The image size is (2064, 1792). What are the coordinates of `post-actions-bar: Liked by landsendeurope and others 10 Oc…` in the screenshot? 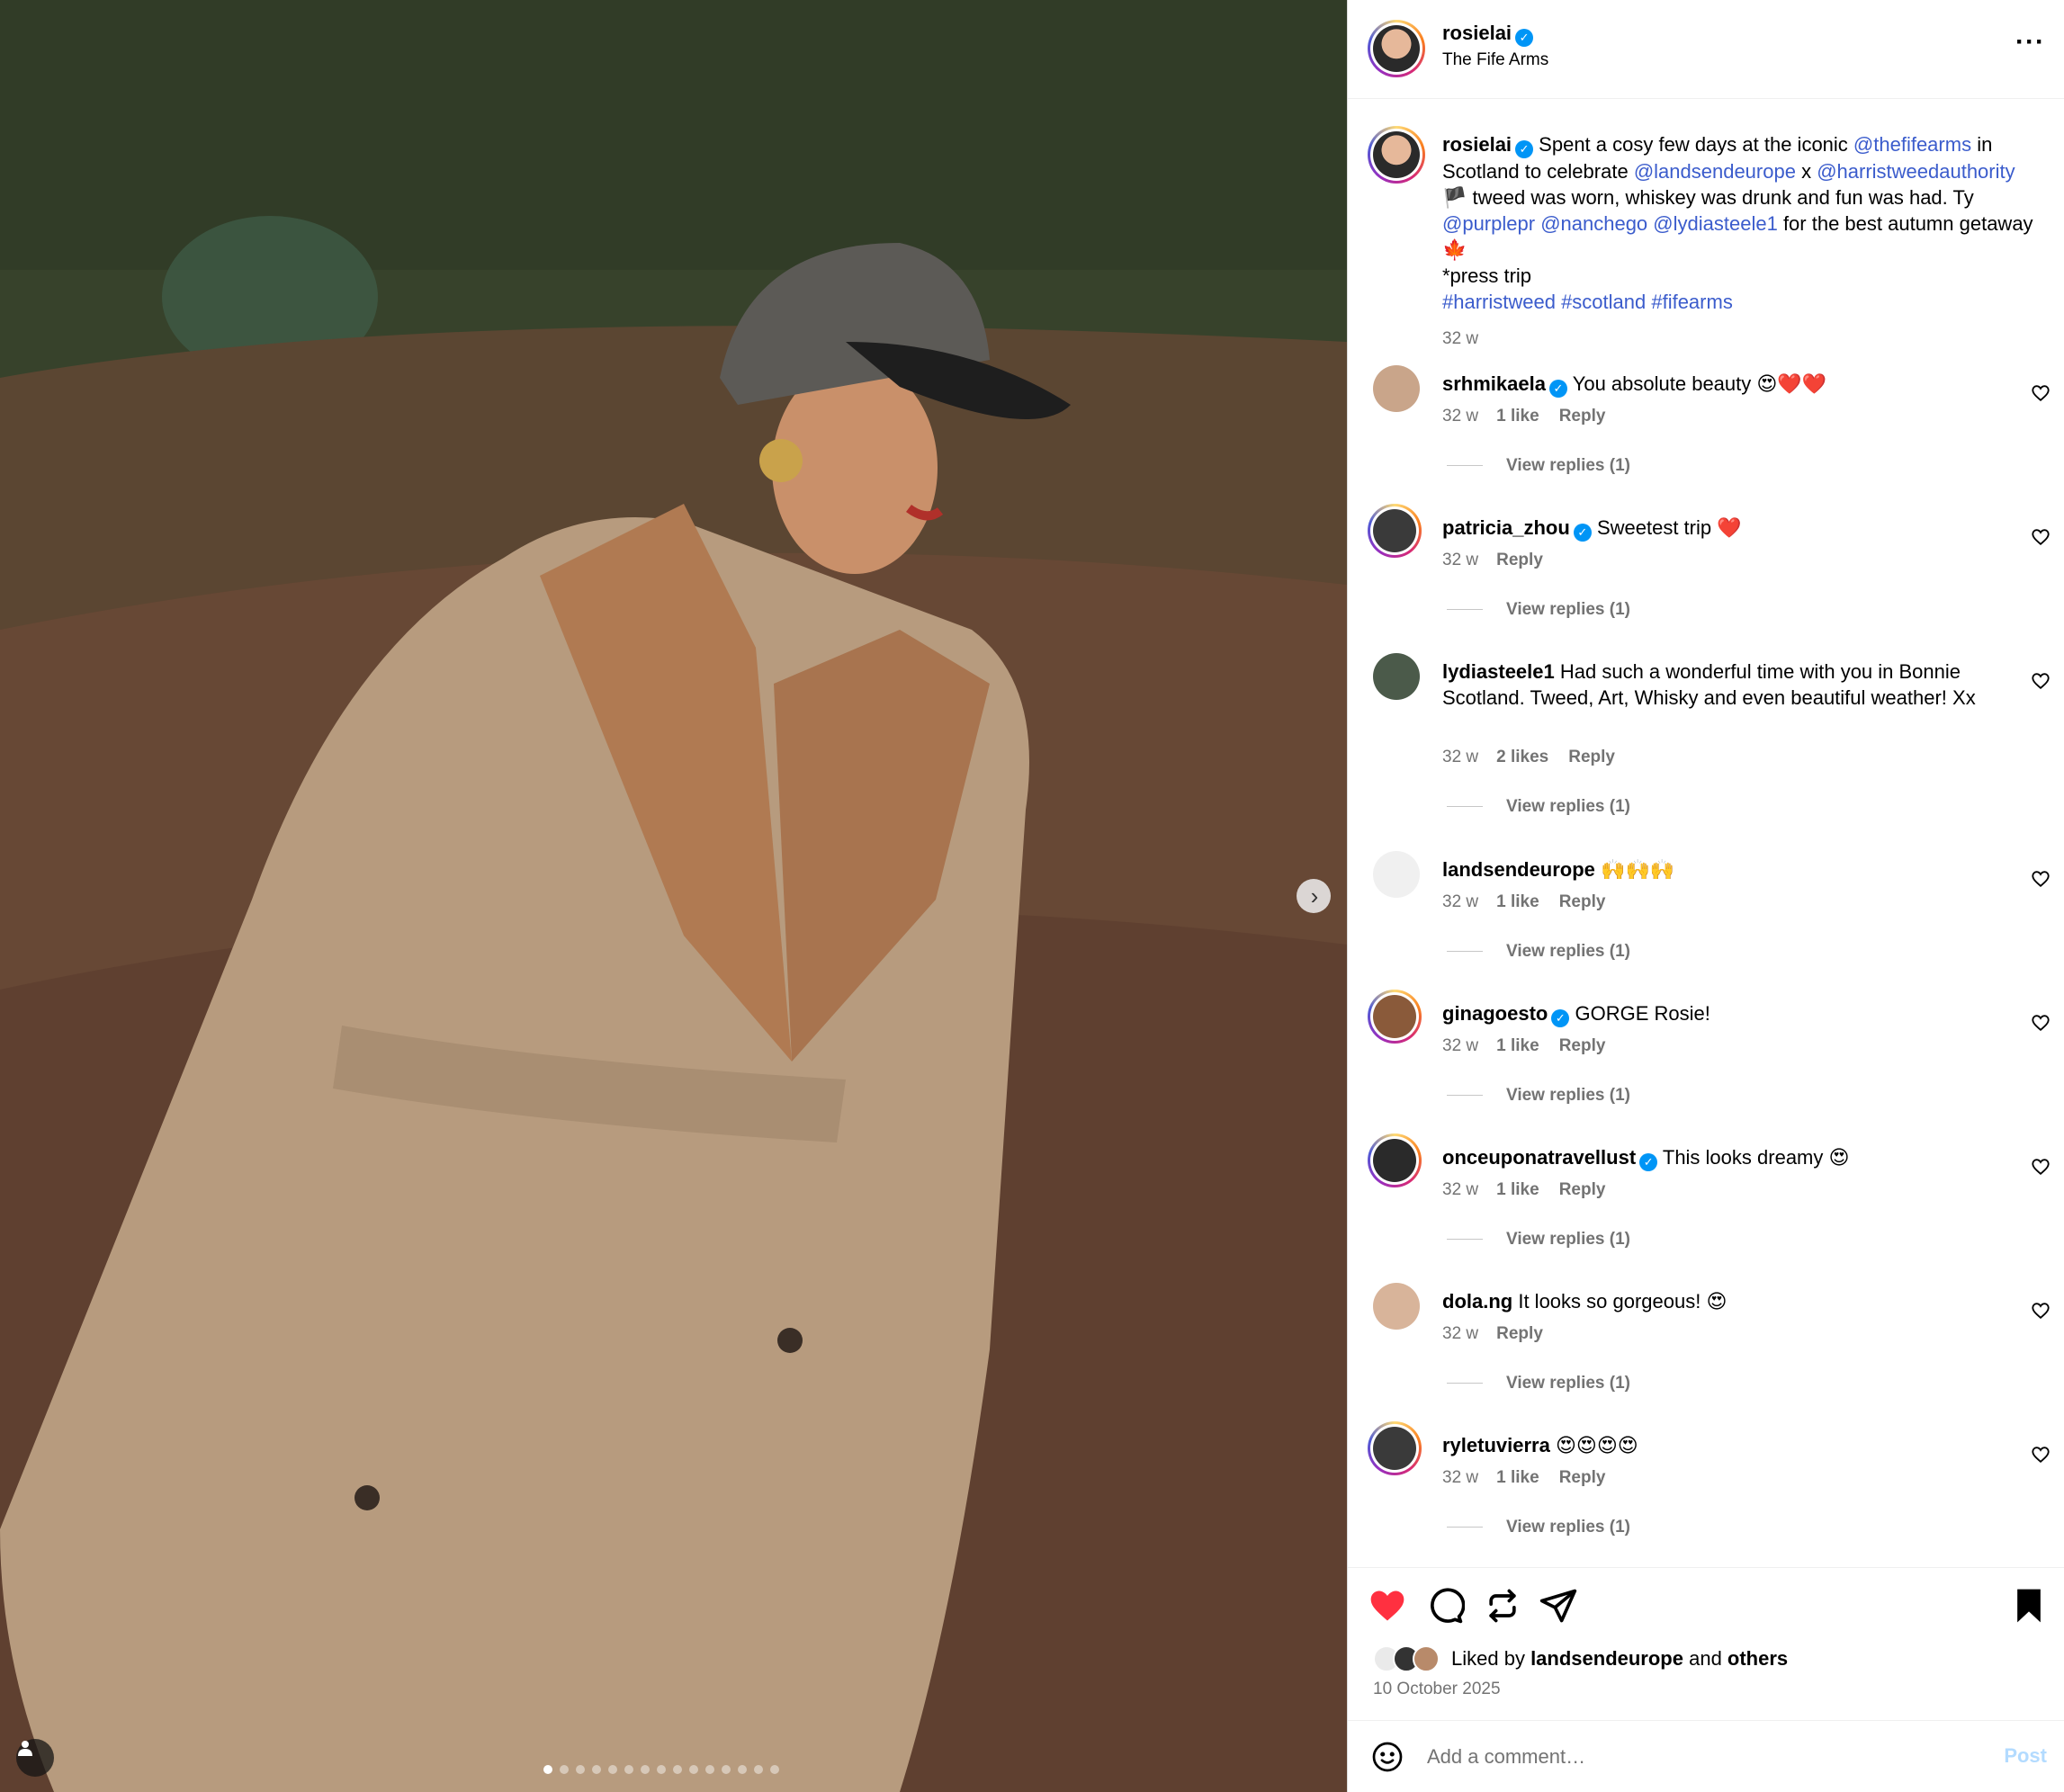 It's located at (1706, 1643).